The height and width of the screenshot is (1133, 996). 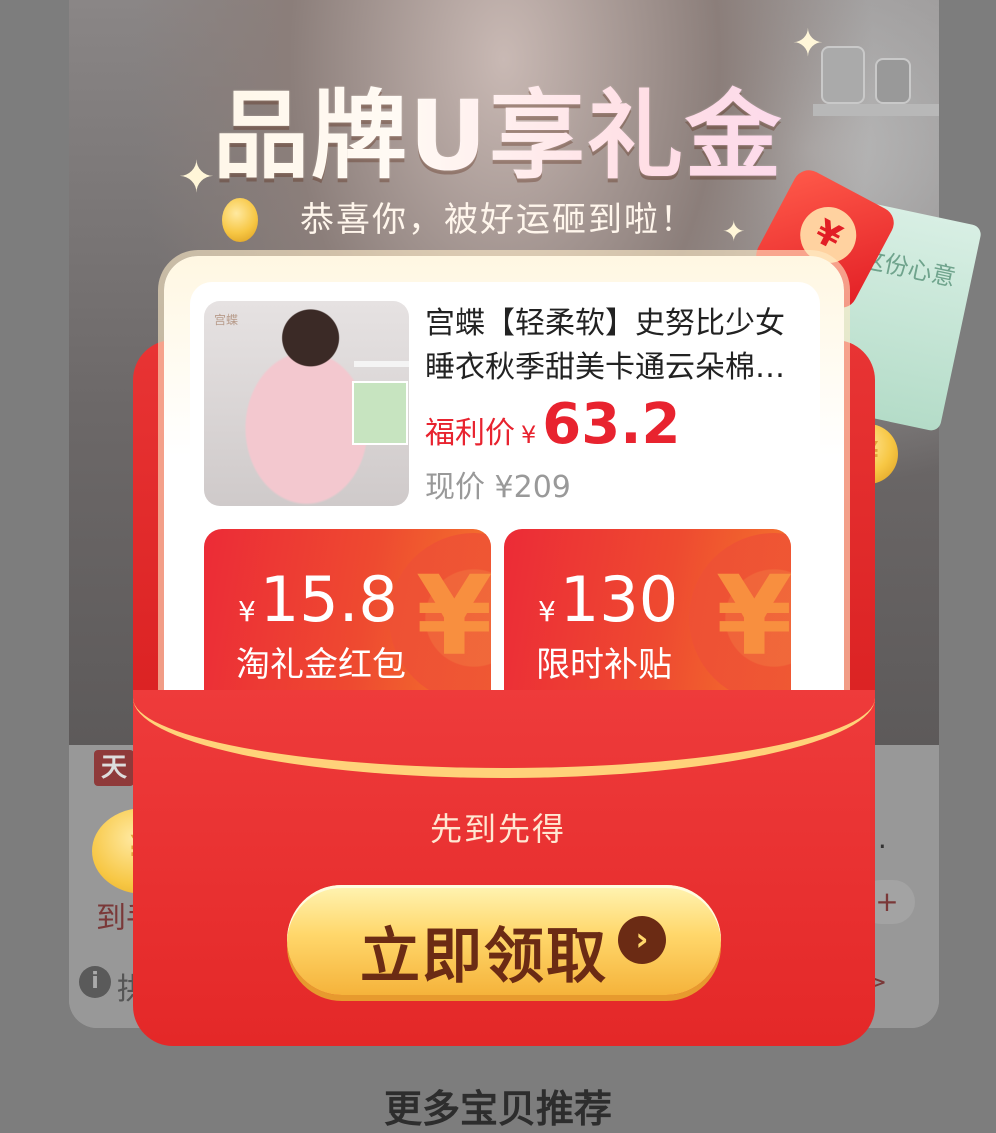 I want to click on price-currency: ¥, so click(x=529, y=435).